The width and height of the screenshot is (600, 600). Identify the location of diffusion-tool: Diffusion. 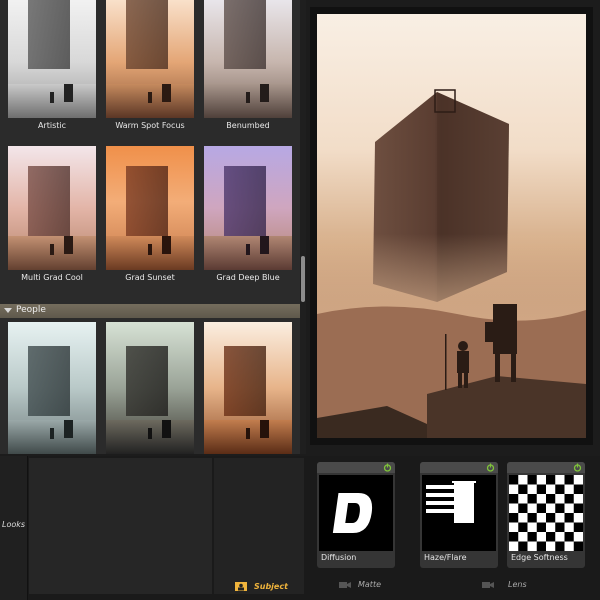
(356, 515).